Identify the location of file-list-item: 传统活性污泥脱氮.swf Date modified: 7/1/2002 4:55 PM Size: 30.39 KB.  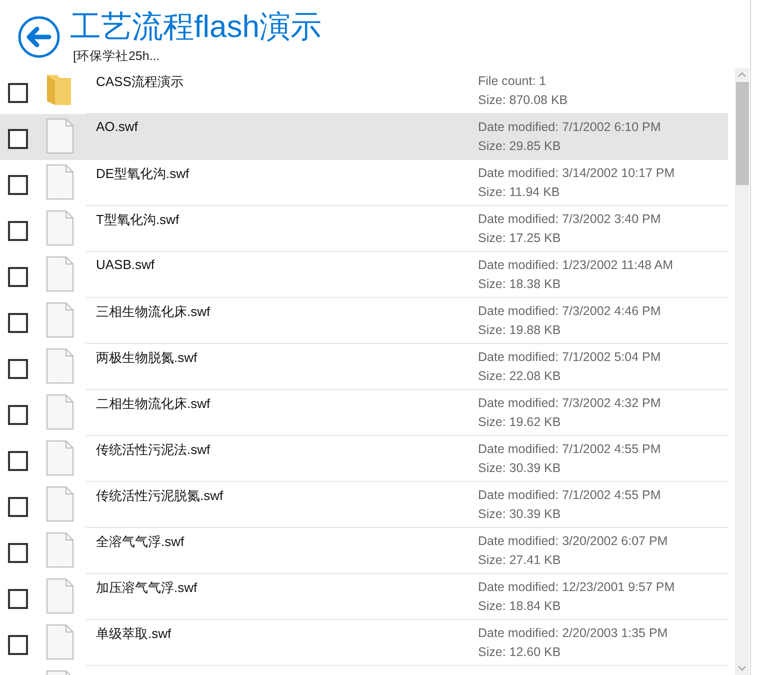
(364, 505).